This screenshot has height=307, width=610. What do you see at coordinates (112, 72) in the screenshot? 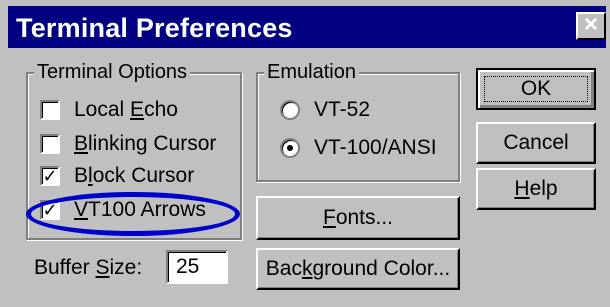
I see `terminal-options-label: Terminal Options` at bounding box center [112, 72].